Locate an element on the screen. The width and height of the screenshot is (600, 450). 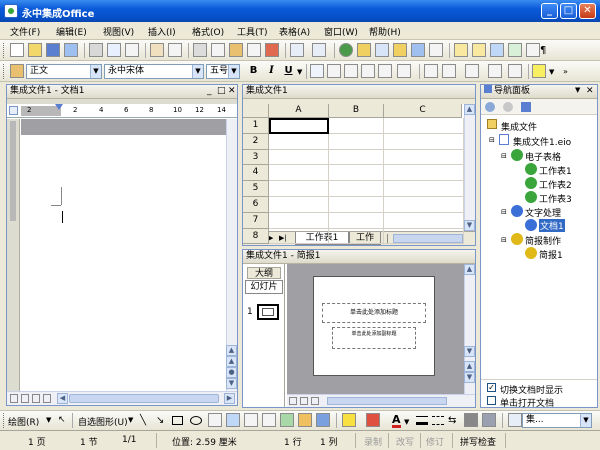
close-button: ✕ is located at coordinates (587, 11).